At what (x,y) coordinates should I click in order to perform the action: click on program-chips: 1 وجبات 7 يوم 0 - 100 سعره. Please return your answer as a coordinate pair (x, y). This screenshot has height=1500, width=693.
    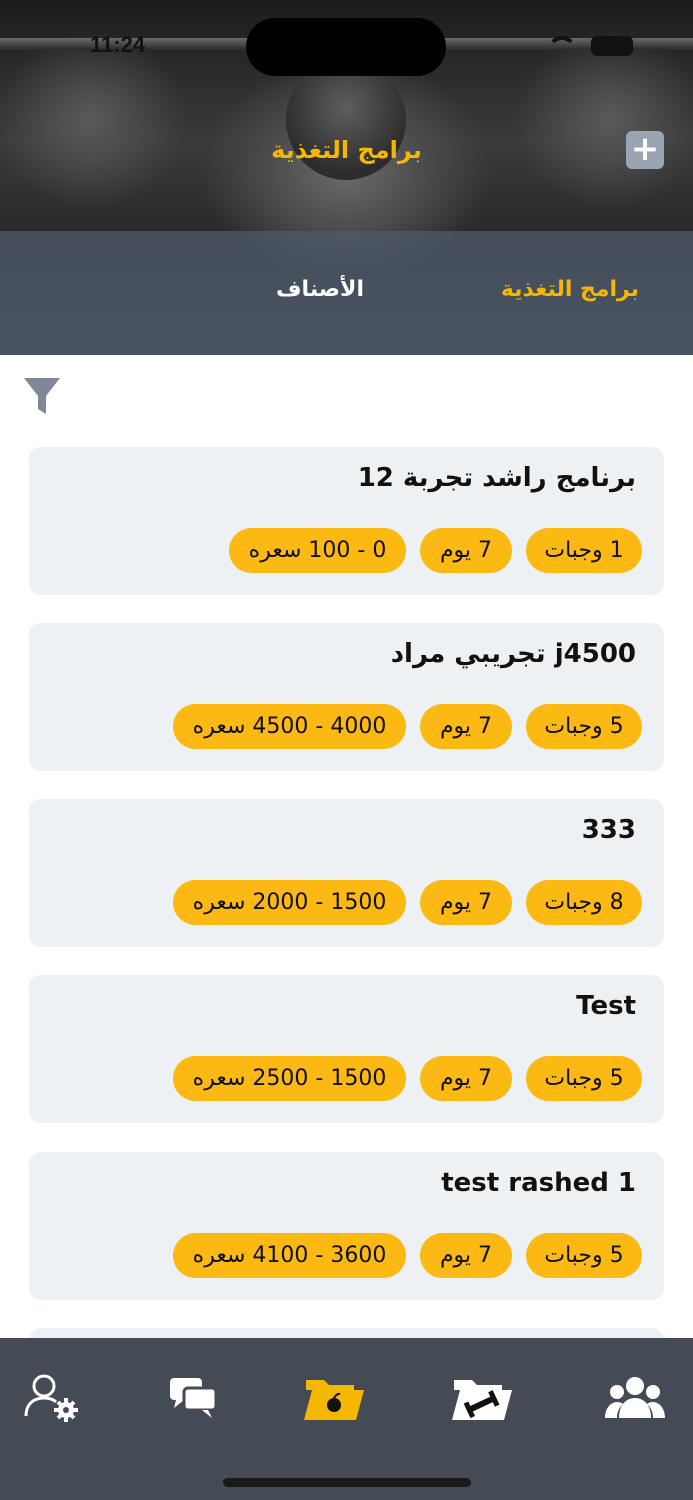
    Looking at the image, I should click on (435, 550).